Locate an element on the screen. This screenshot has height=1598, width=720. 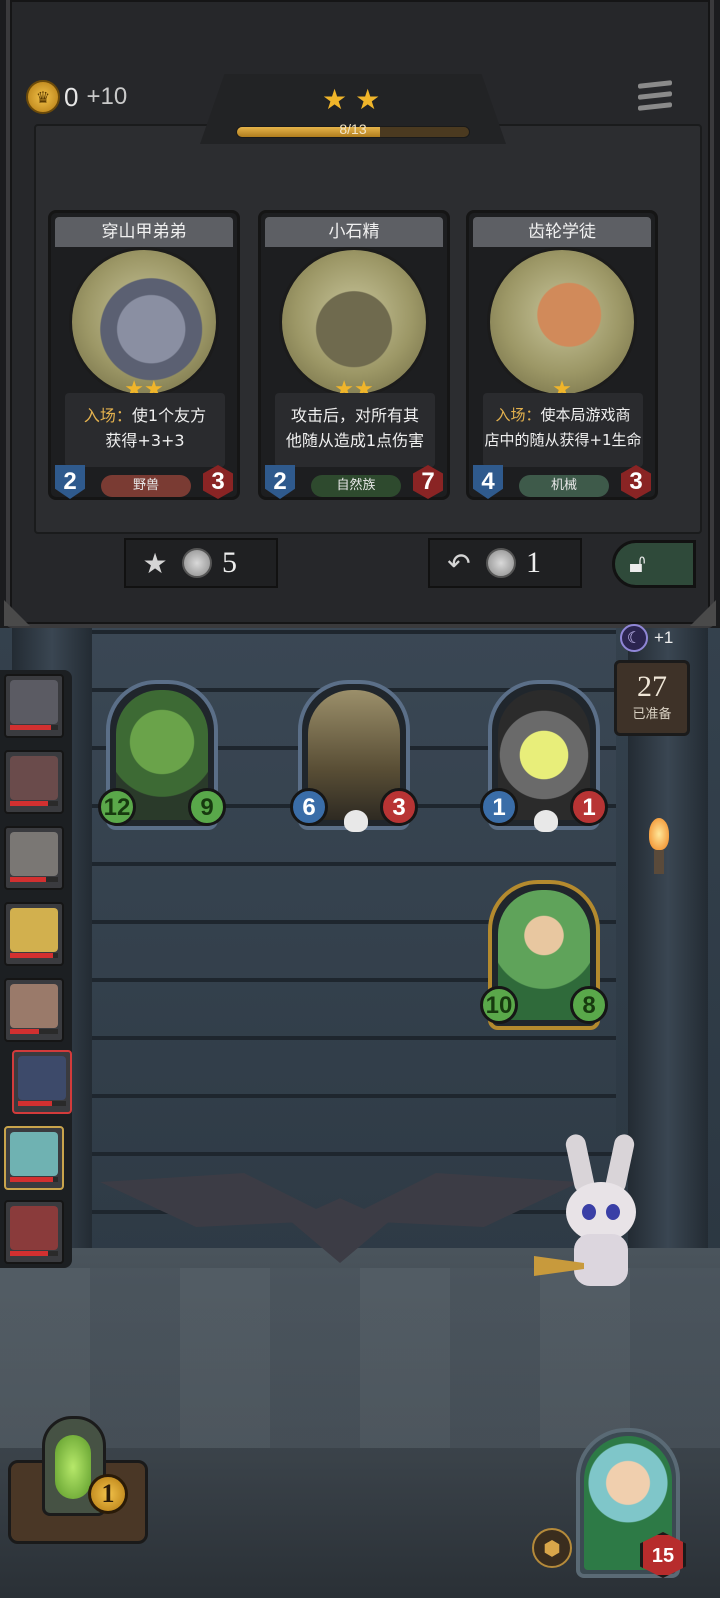
desc-line-2: 他随从造成1点伤害 is located at coordinates (355, 440).